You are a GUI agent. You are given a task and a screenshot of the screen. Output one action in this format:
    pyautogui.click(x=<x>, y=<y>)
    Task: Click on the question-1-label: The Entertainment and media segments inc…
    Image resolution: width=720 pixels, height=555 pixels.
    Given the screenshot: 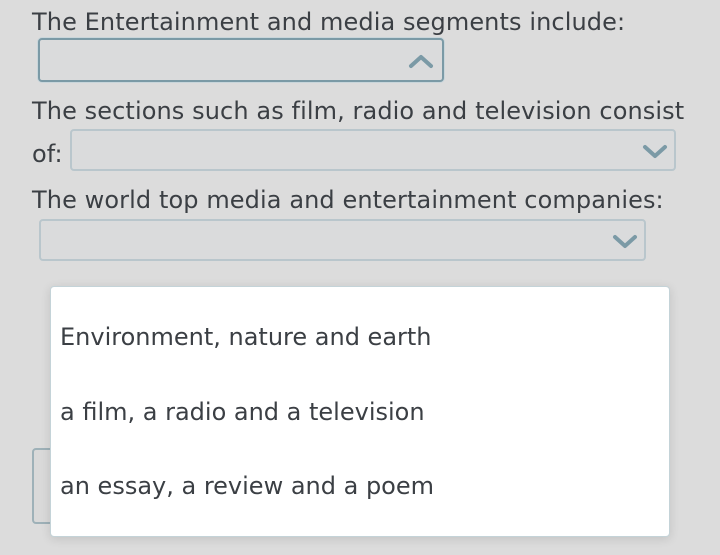 What is the action you would take?
    pyautogui.click(x=329, y=22)
    